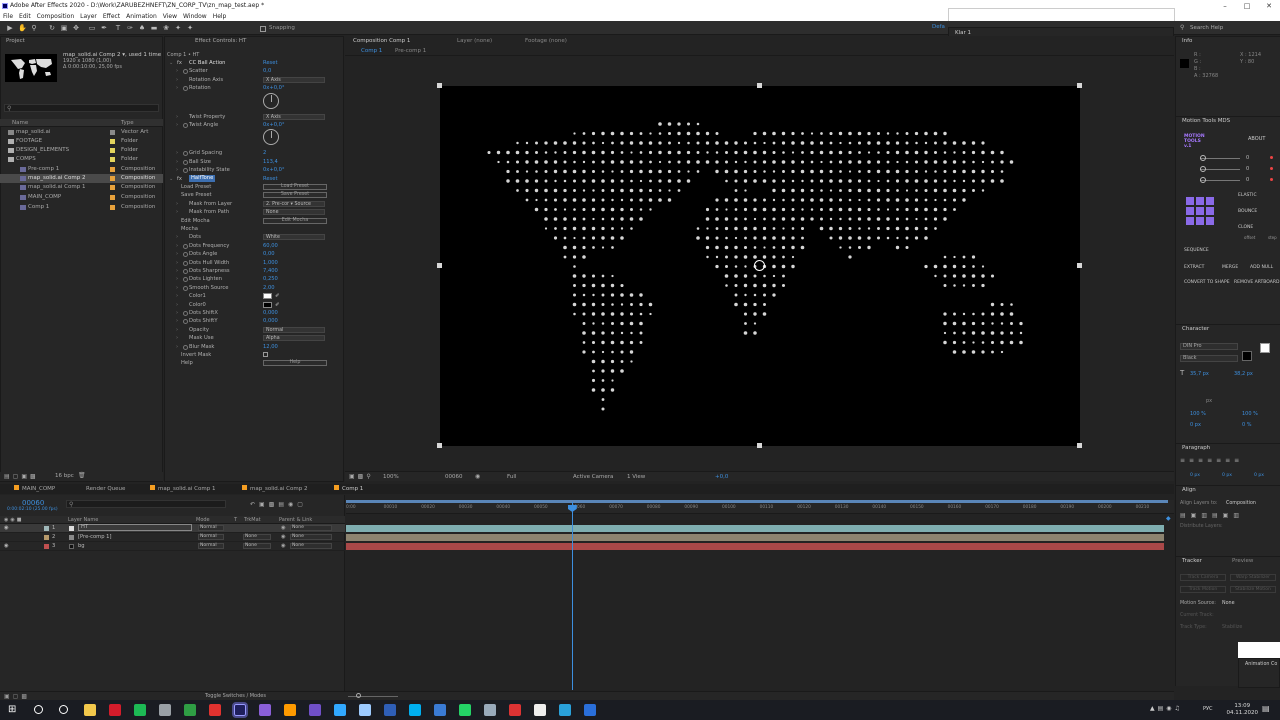 The image size is (1280, 720). Describe the element at coordinates (1253, 577) in the screenshot. I see `warp-stabilizer-button: Warp Stabilizer` at that location.